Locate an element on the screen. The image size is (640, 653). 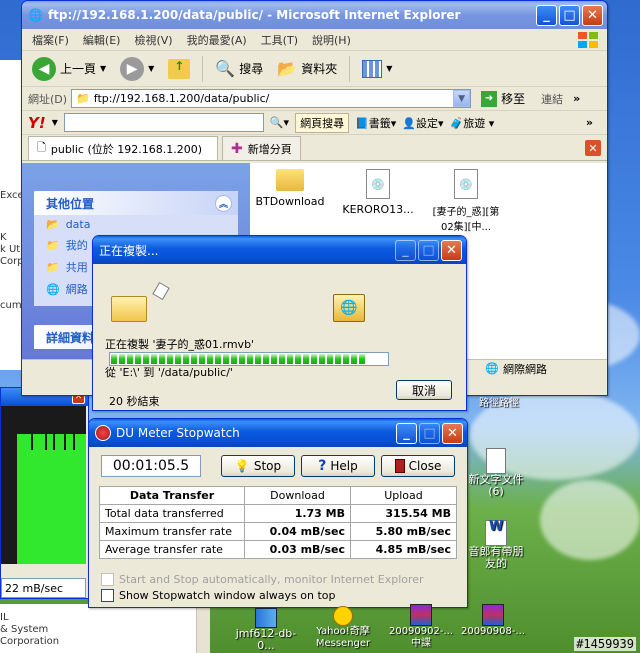
menu-help: 說明(H) is located at coordinates (331, 40).